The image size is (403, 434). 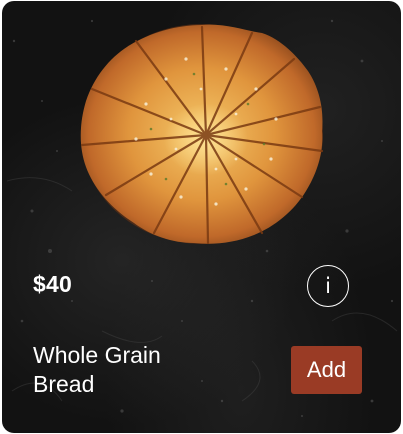 What do you see at coordinates (133, 370) in the screenshot?
I see `product-name: Whole Grain Bread` at bounding box center [133, 370].